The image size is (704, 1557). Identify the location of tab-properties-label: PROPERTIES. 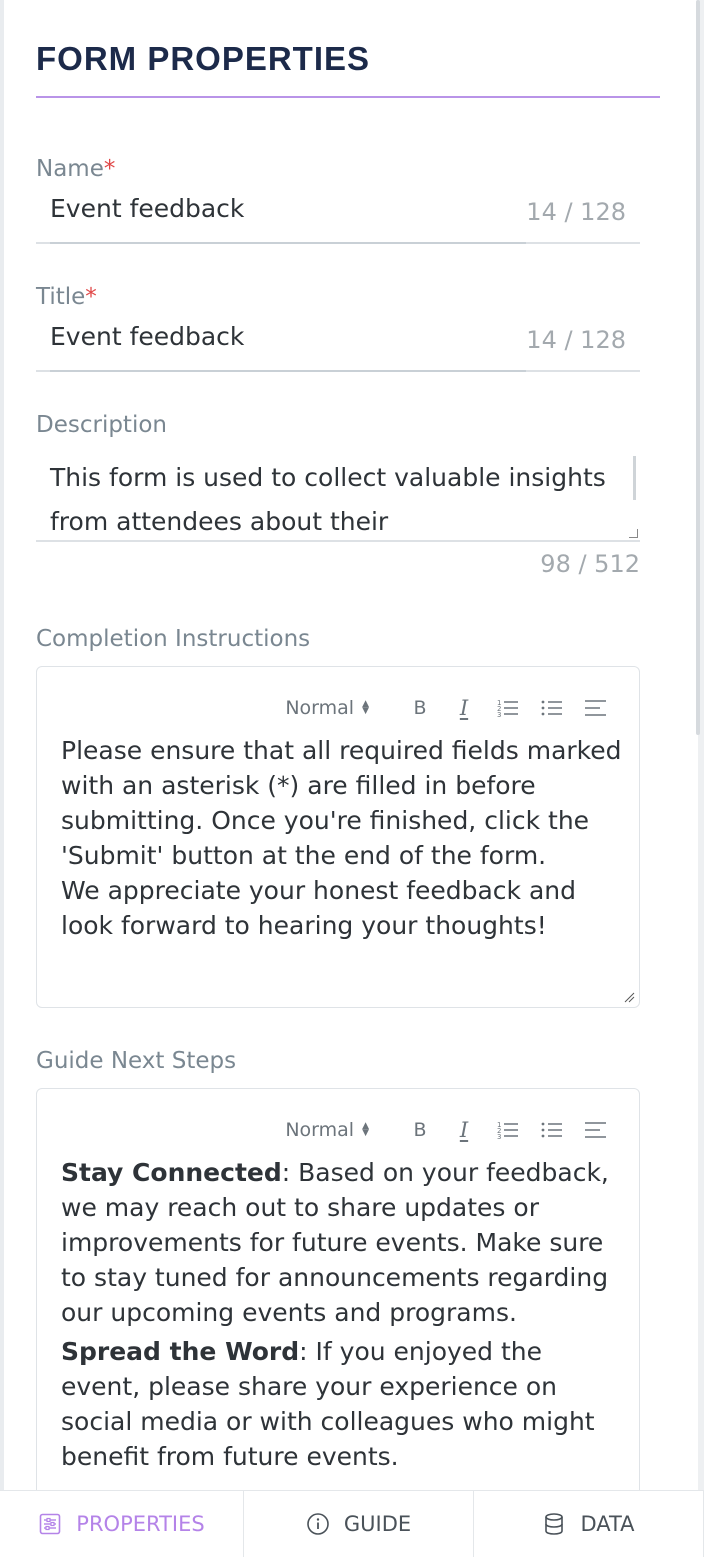
(140, 1524).